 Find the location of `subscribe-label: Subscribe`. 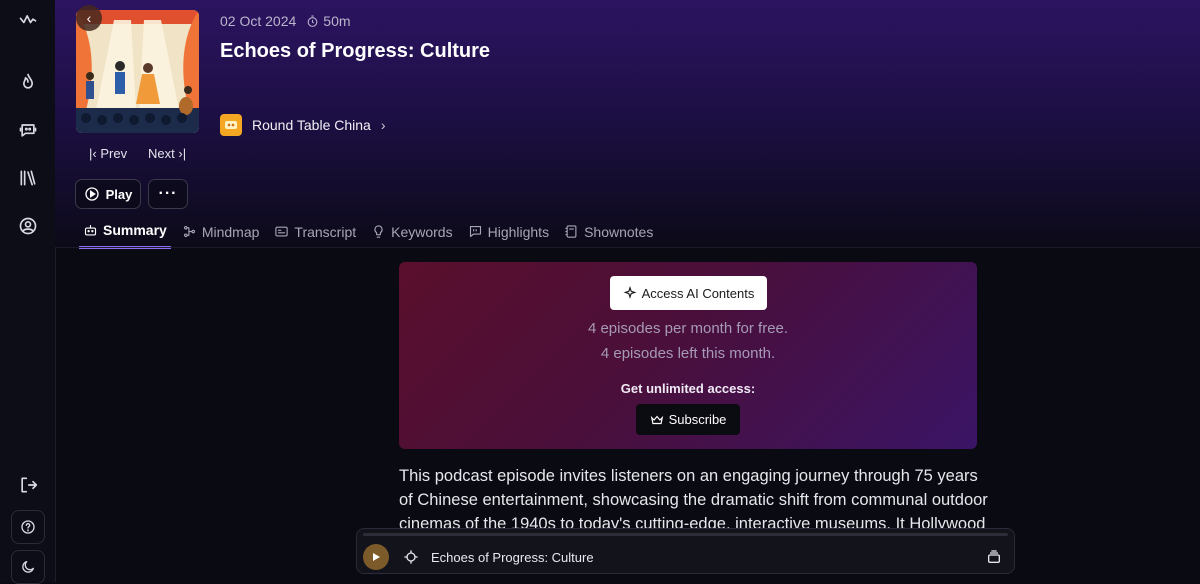

subscribe-label: Subscribe is located at coordinates (697, 419).